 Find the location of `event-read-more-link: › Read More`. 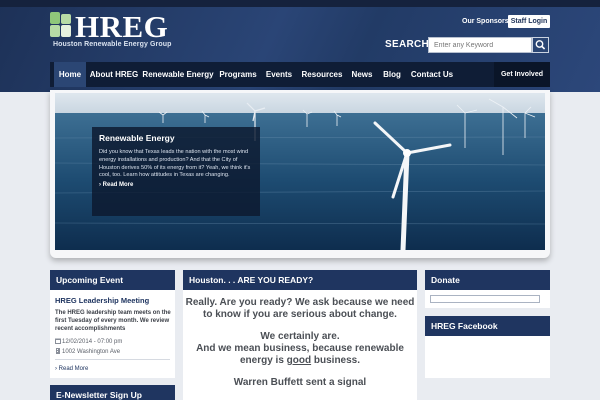

event-read-more-link: › Read More is located at coordinates (71, 369).